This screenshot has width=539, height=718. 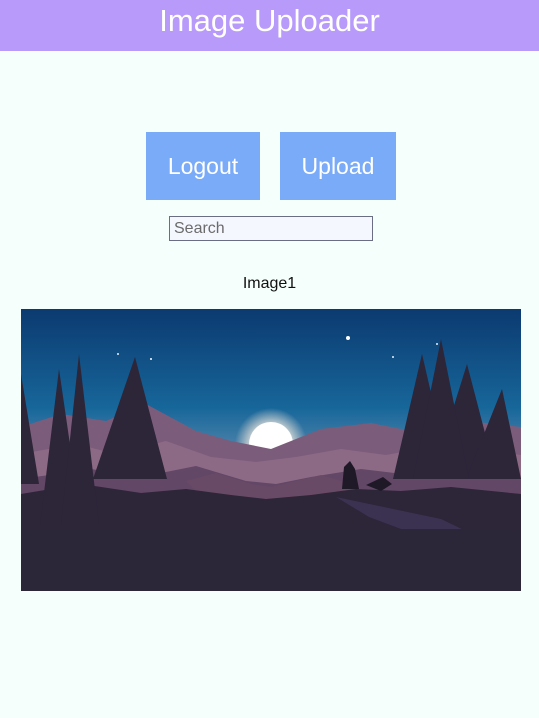 I want to click on search-input, so click(x=271, y=228).